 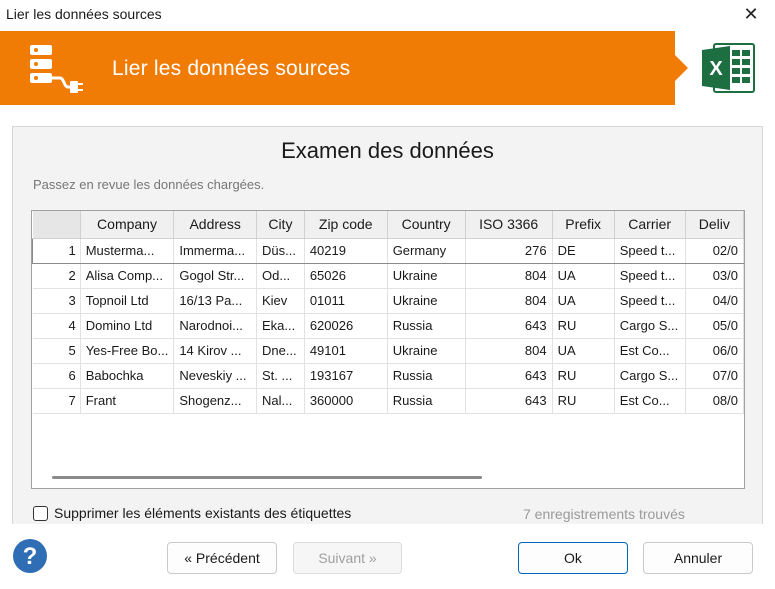 I want to click on column-header-carrier: Carrier, so click(x=650, y=225).